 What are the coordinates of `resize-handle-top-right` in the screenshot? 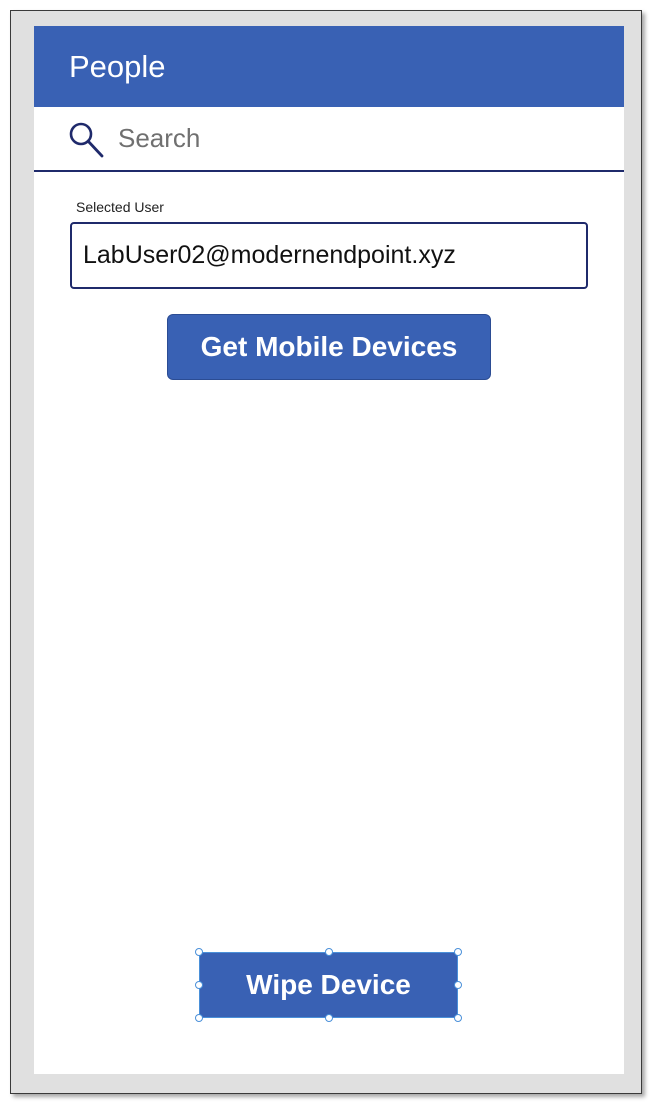 It's located at (458, 952).